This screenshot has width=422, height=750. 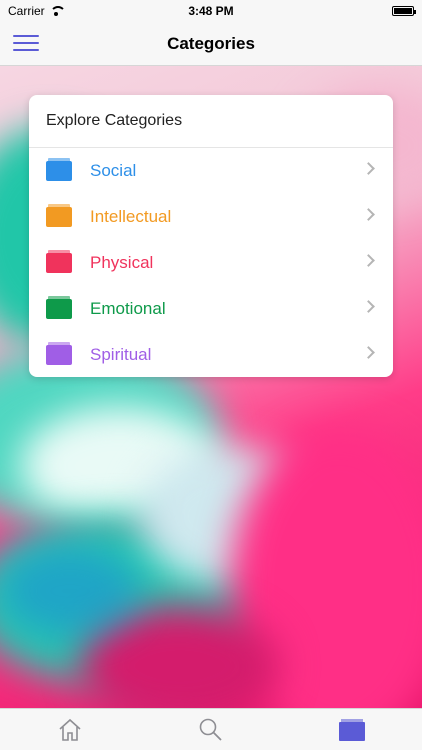 I want to click on card-header: Explore Categories, so click(x=211, y=121).